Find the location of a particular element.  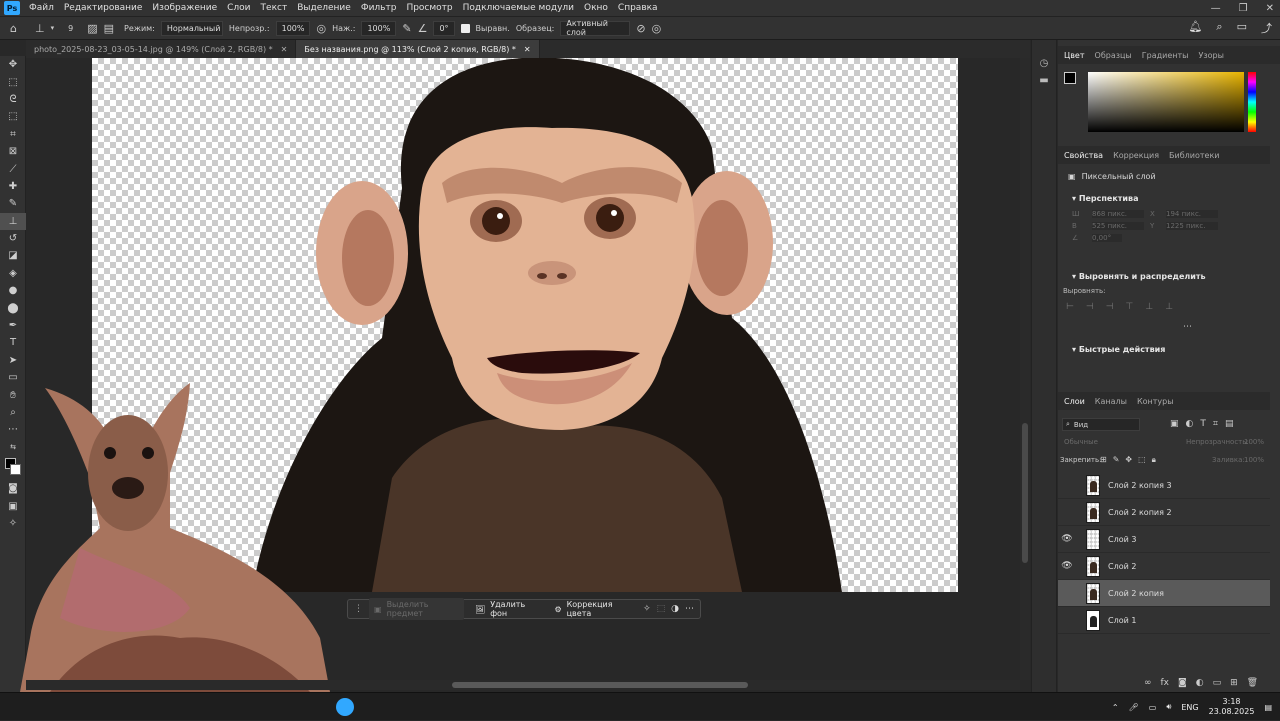

lock-artboard-icon: ⬚ is located at coordinates (1142, 460).